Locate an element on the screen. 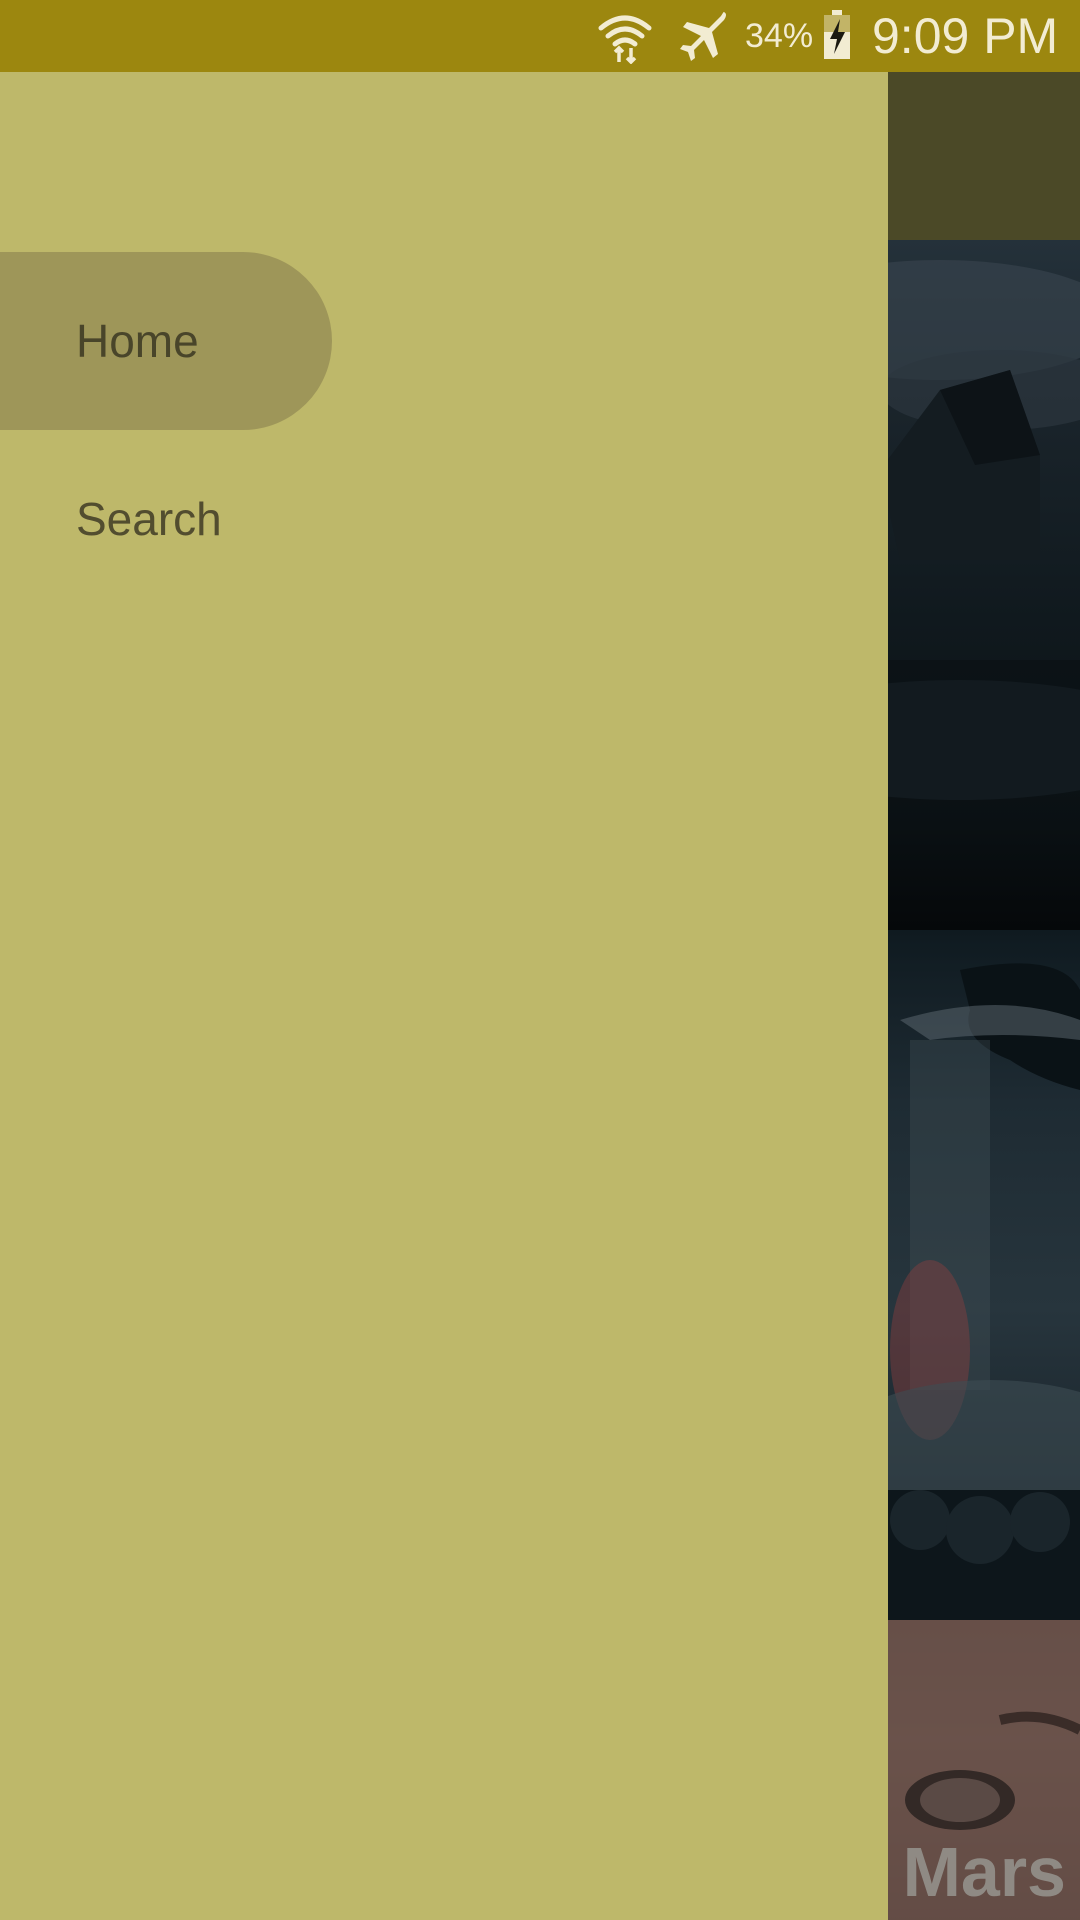  poster-title: Mars is located at coordinates (984, 1872).